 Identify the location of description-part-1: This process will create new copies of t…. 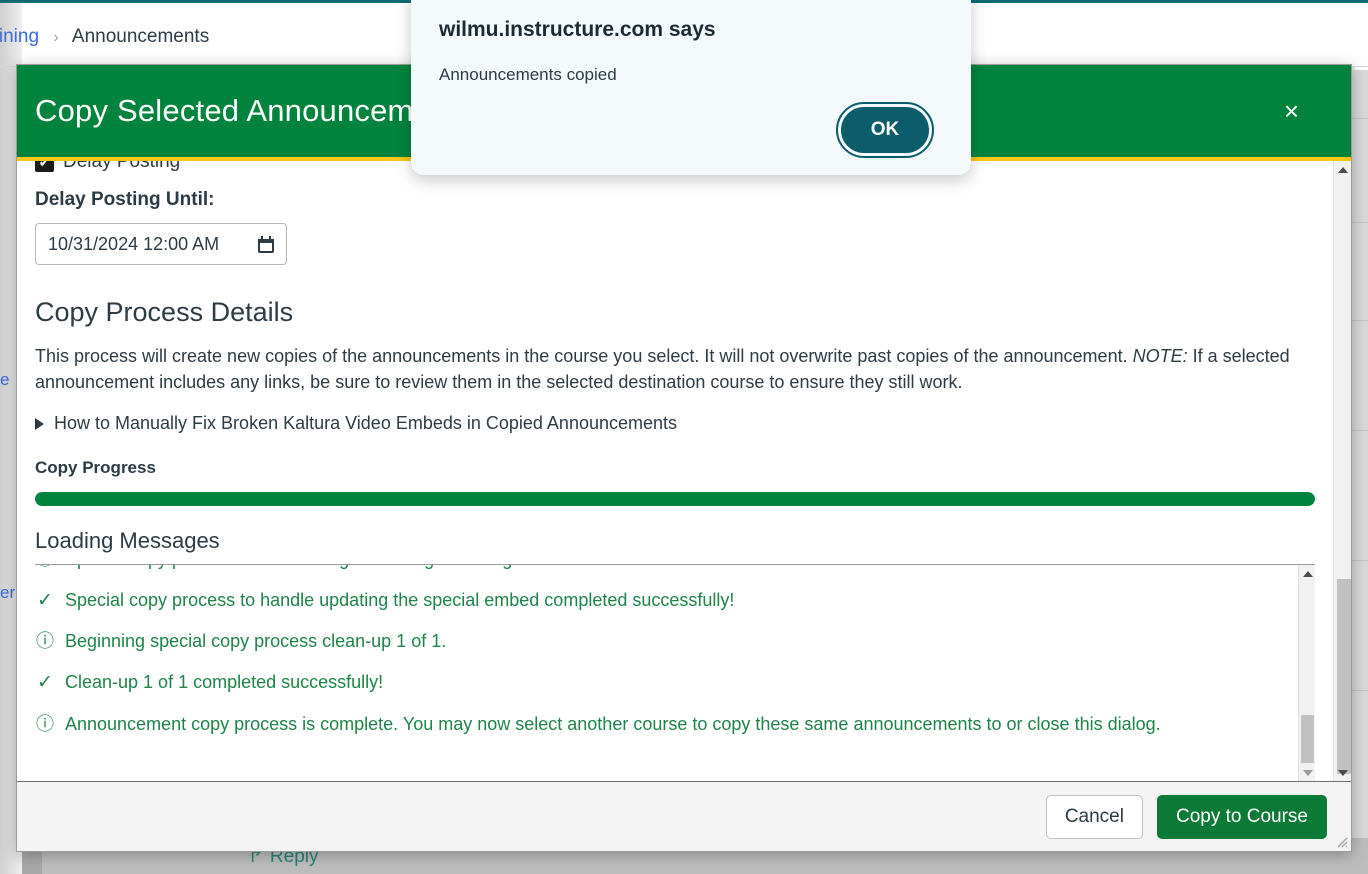
(584, 356).